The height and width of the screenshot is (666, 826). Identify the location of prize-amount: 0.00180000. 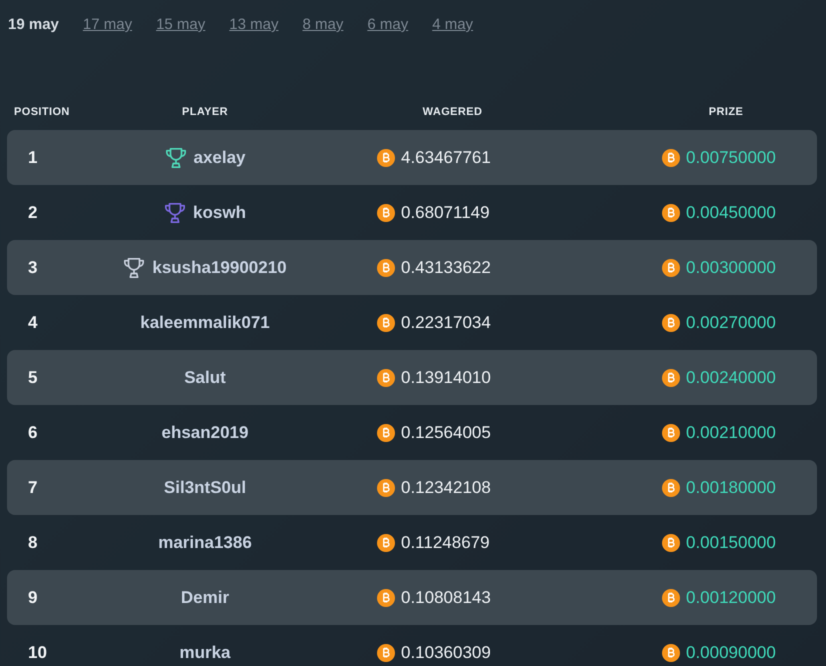
(731, 488).